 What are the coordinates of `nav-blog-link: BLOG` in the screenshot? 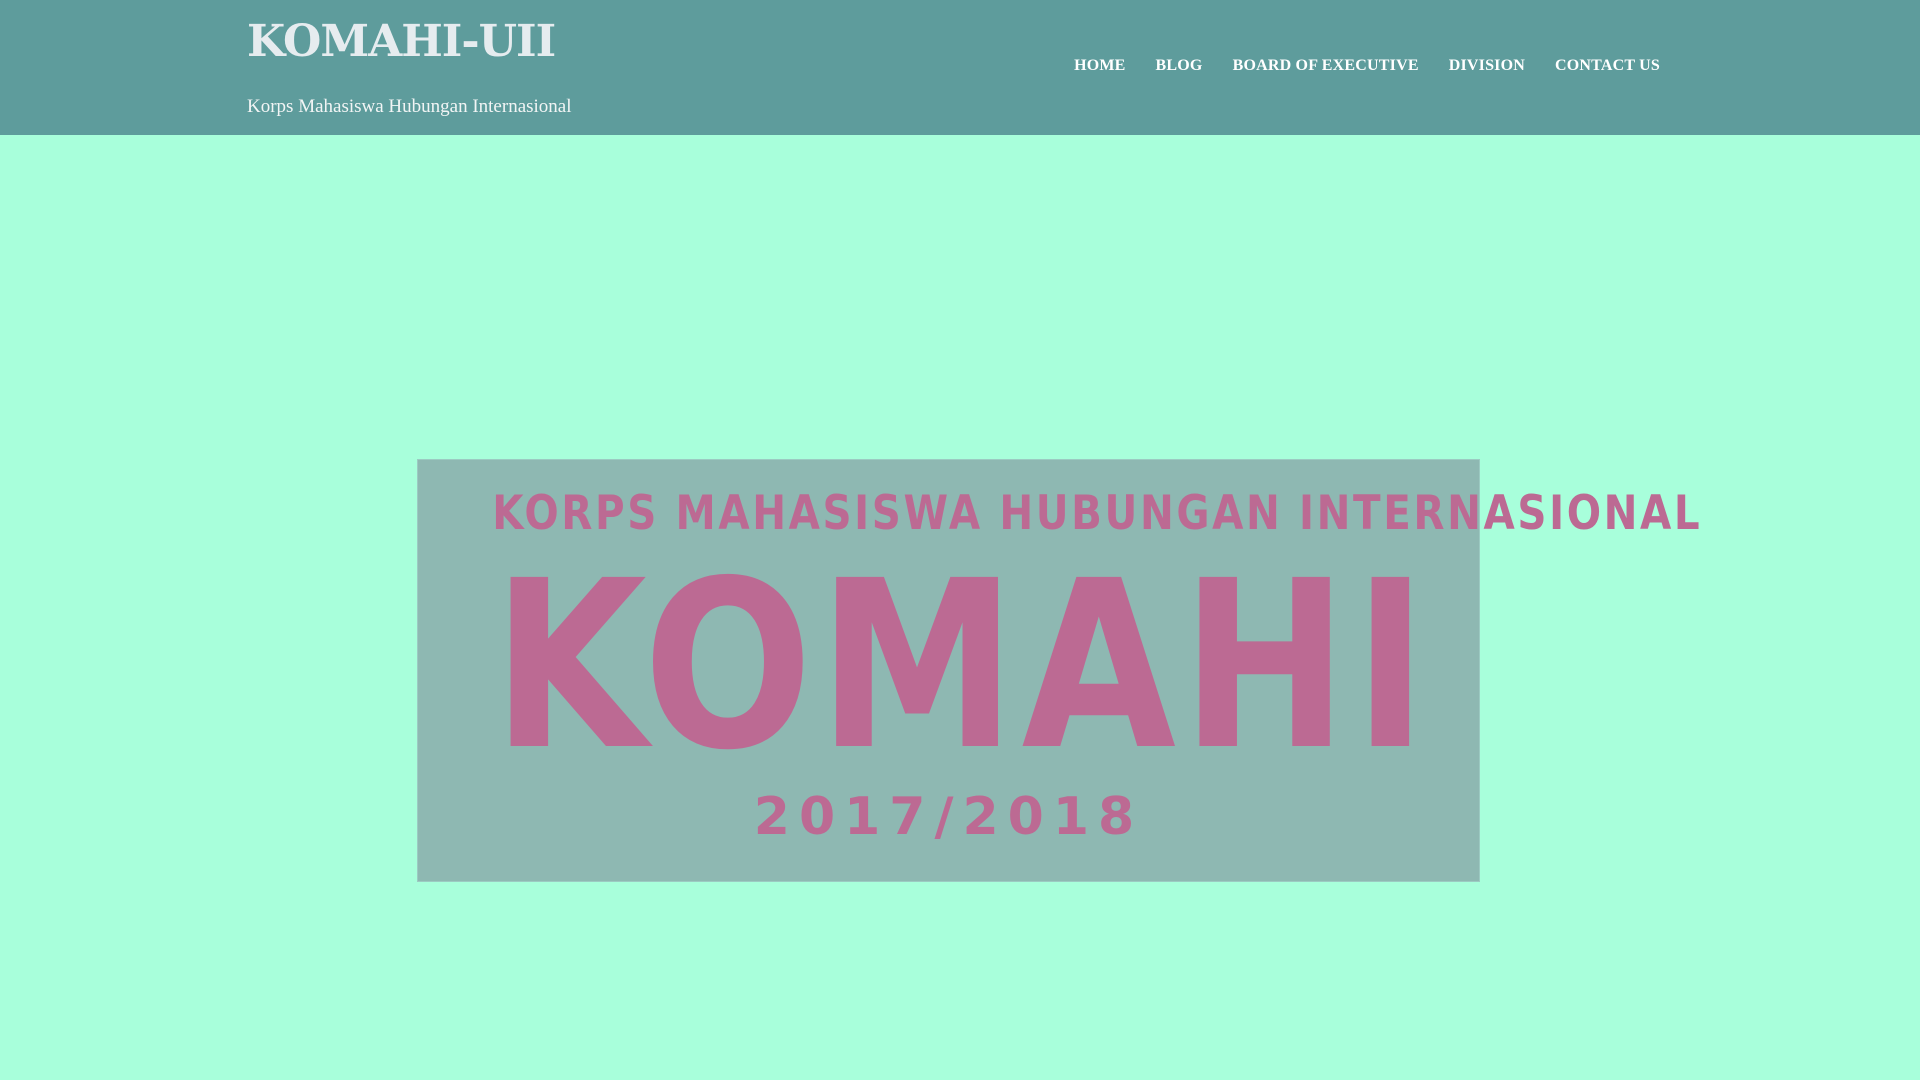 It's located at (1179, 66).